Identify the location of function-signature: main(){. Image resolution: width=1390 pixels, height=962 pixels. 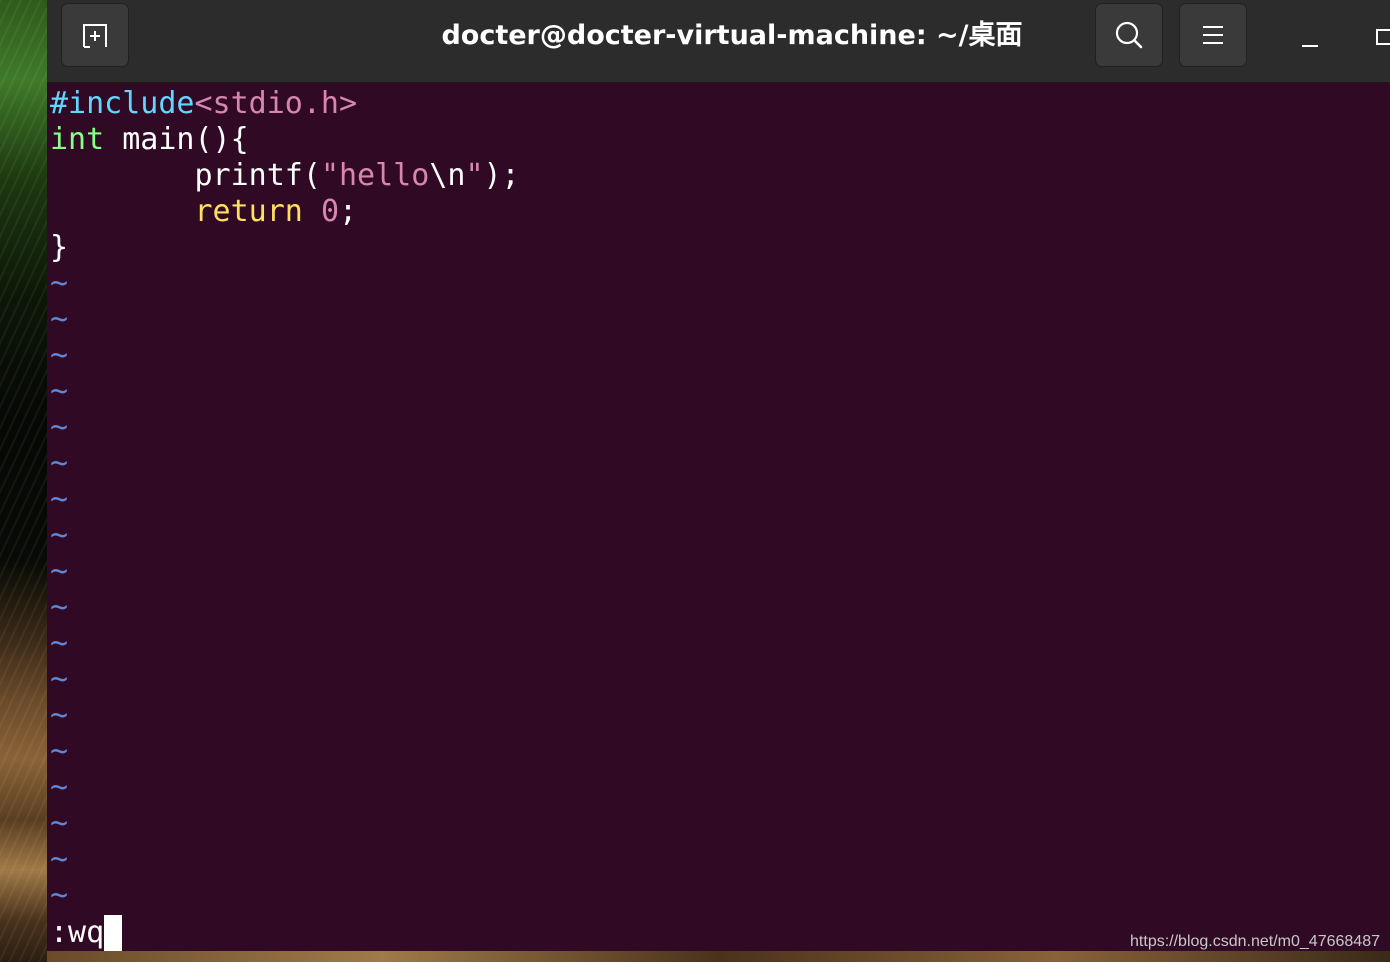
(176, 139).